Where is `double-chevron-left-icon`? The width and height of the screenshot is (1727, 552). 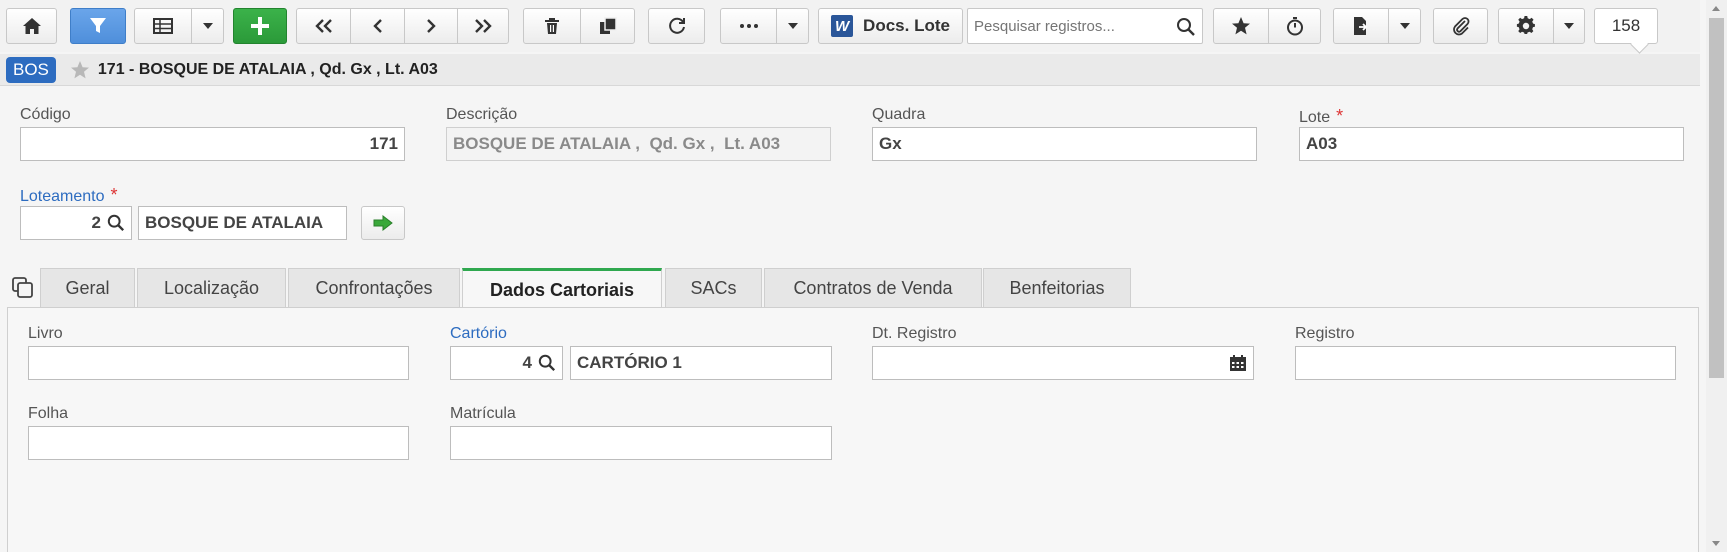
double-chevron-left-icon is located at coordinates (323, 26).